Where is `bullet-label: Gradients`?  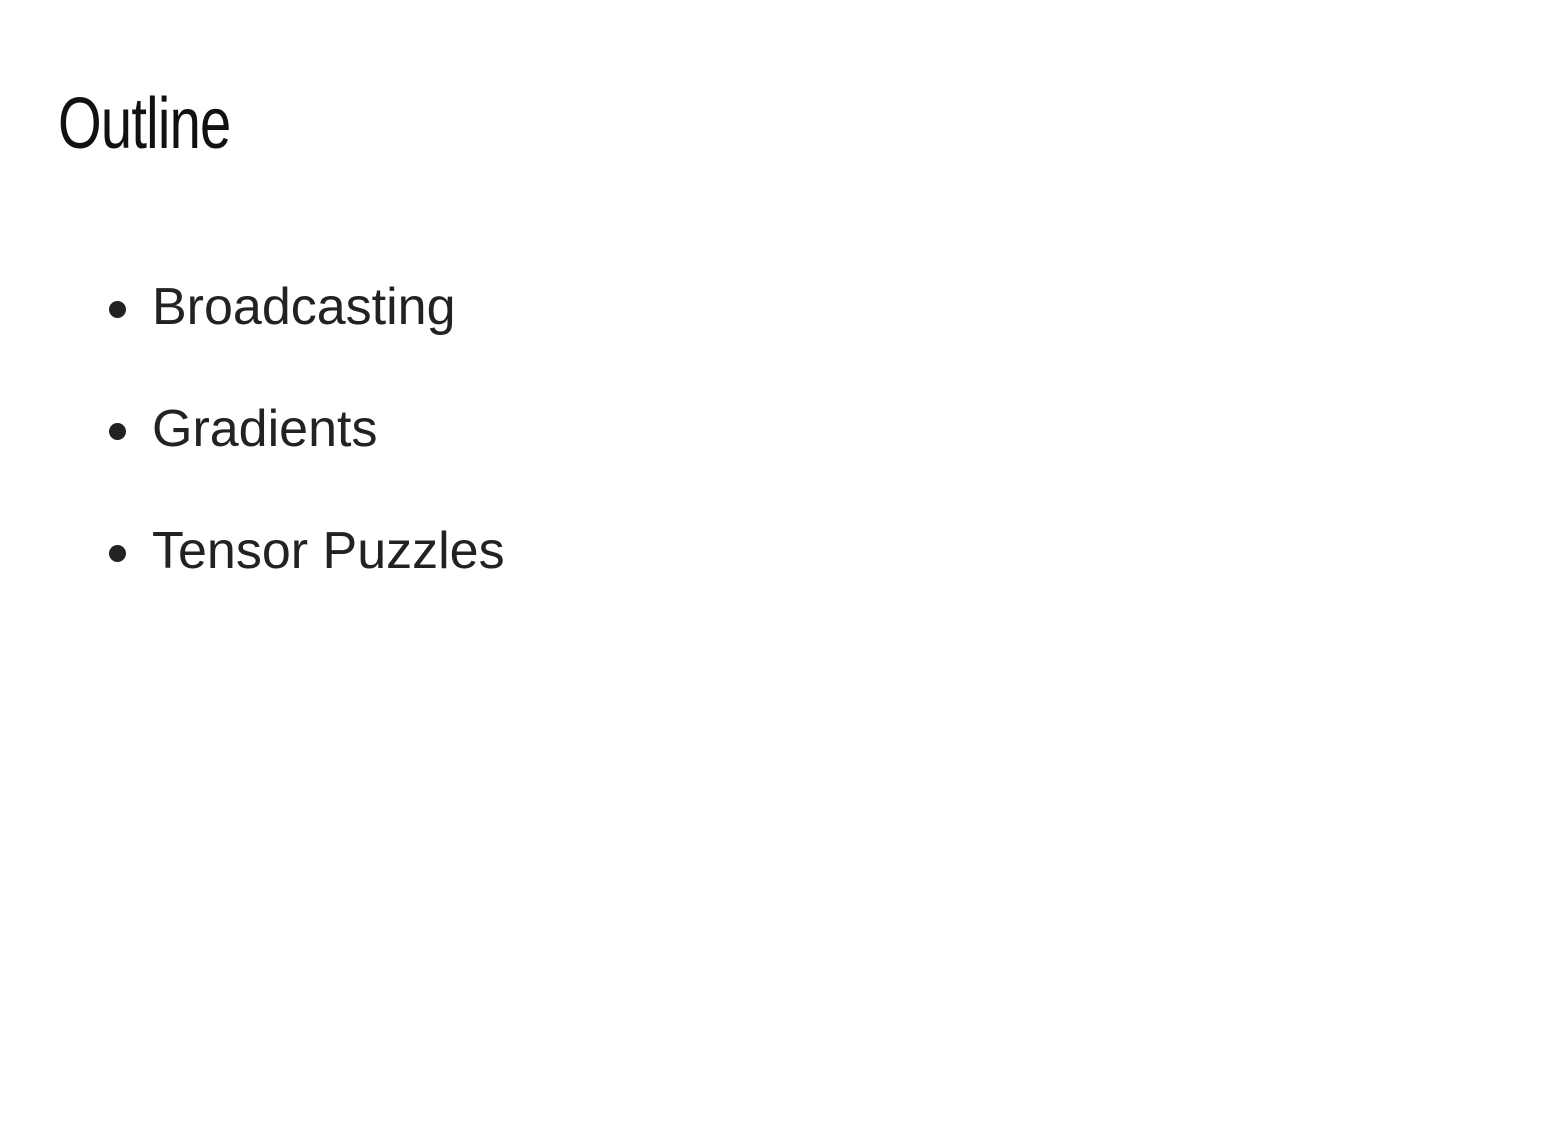
bullet-label: Gradients is located at coordinates (265, 429).